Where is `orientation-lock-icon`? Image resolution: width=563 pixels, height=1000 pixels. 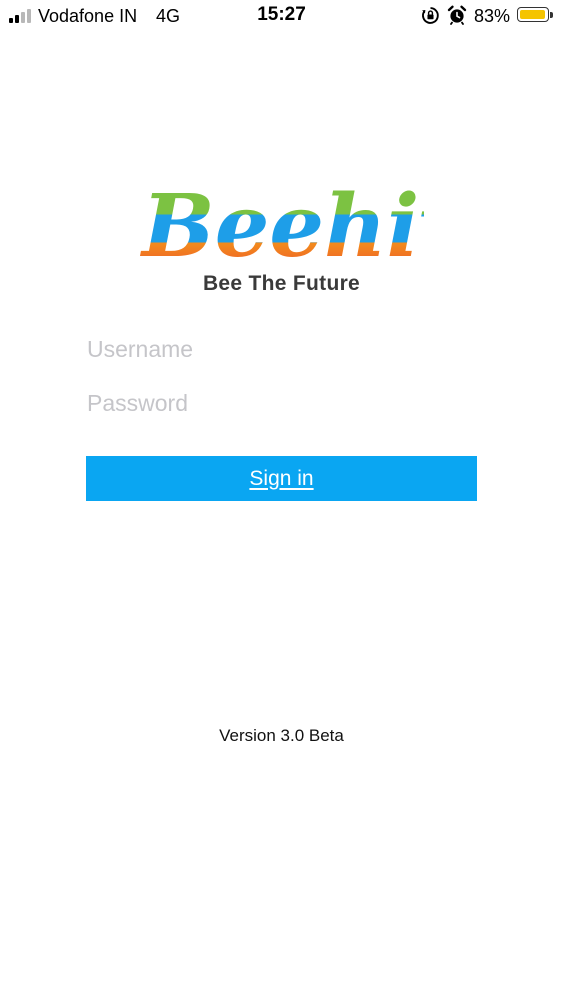
orientation-lock-icon is located at coordinates (430, 15).